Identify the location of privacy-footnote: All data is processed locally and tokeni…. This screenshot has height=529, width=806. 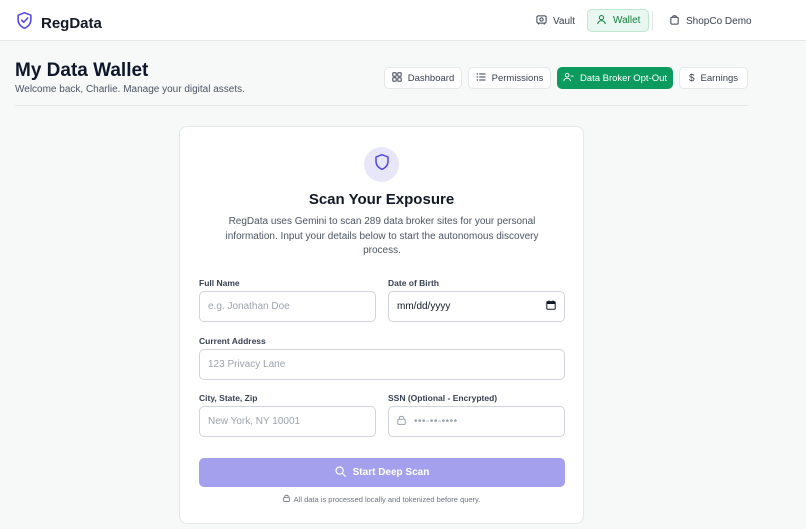
(381, 499).